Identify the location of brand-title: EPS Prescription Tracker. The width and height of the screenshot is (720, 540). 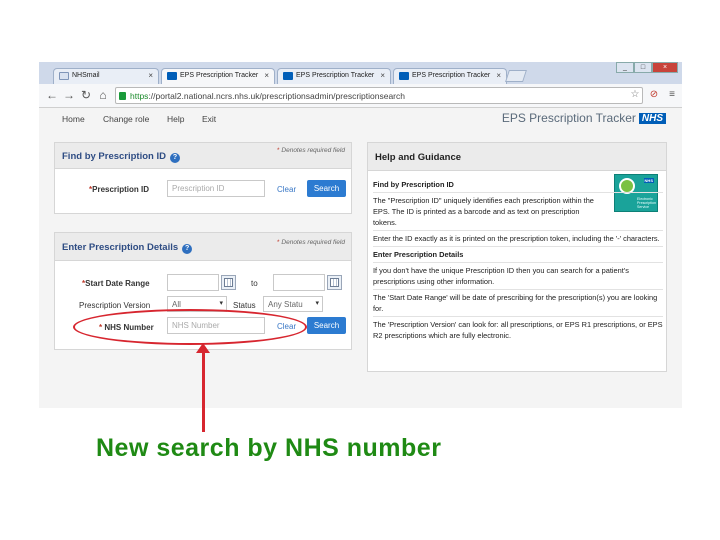
(568, 118).